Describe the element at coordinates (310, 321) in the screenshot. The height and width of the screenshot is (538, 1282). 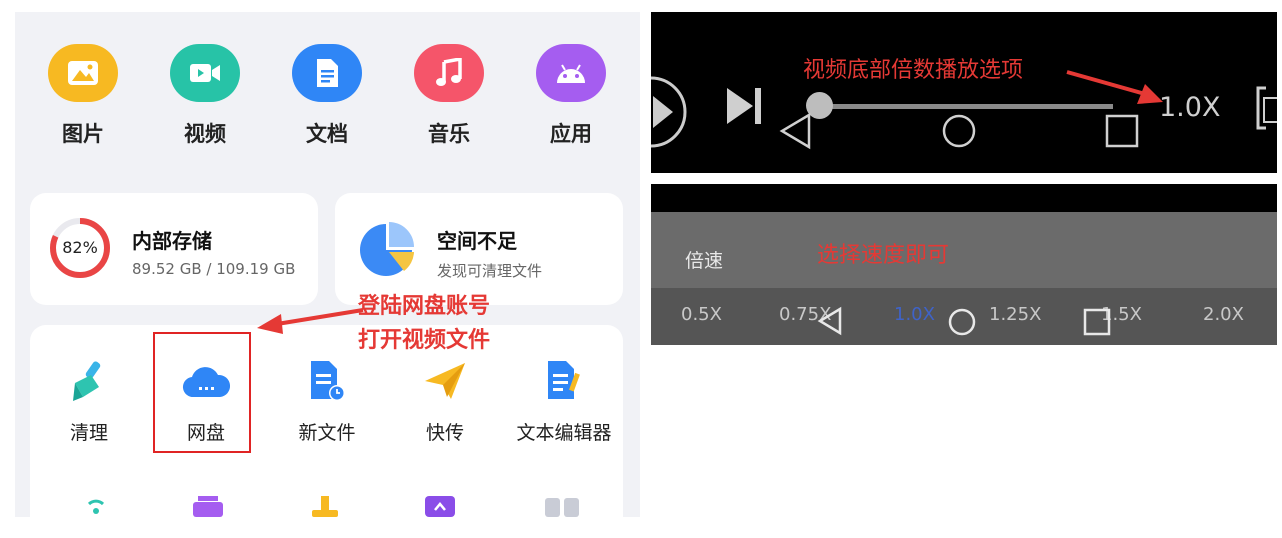
I see `annotation-arrow-left` at that location.